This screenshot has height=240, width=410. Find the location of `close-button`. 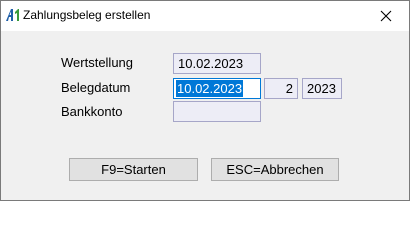

close-button is located at coordinates (386, 16).